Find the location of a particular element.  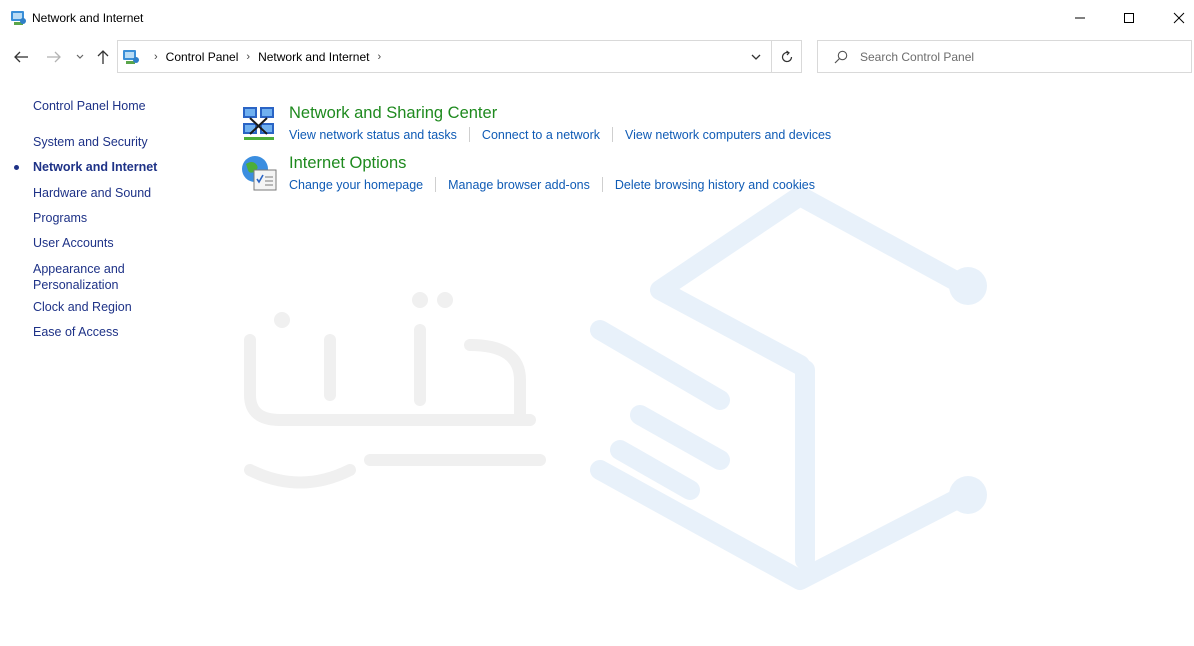

network-sharing-icon is located at coordinates (259, 123).